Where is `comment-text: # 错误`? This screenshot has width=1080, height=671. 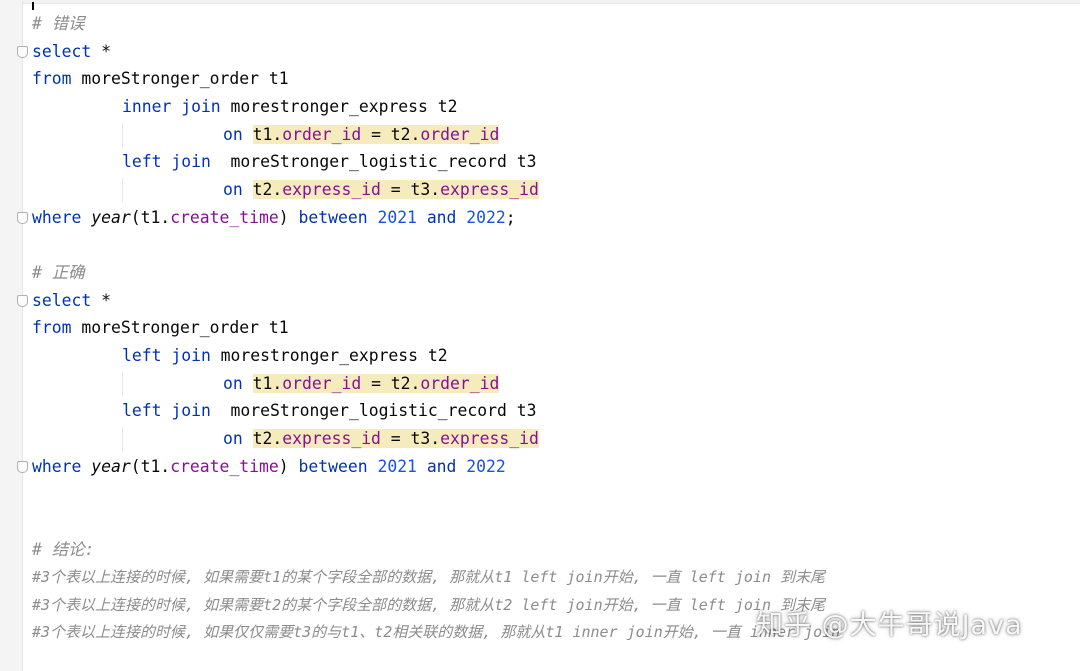 comment-text: # 错误 is located at coordinates (58, 23).